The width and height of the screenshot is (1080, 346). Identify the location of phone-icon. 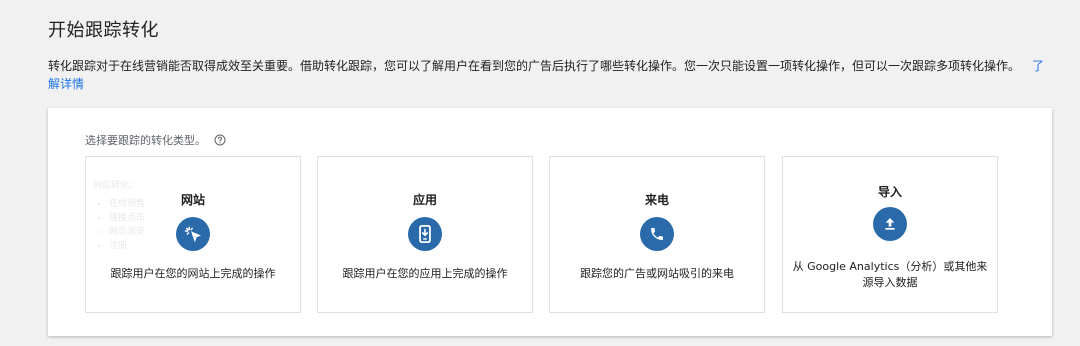
(657, 234).